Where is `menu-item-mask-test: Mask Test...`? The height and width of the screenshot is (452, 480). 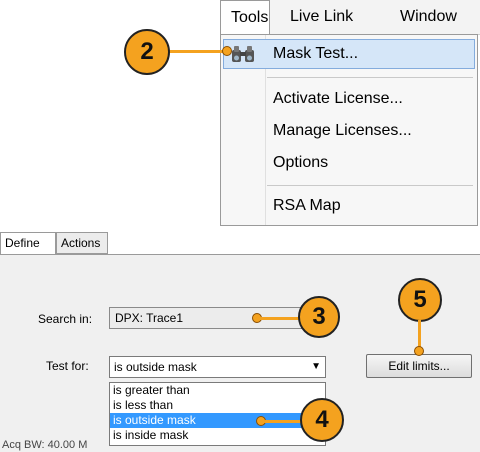
menu-item-mask-test: Mask Test... is located at coordinates (315, 54).